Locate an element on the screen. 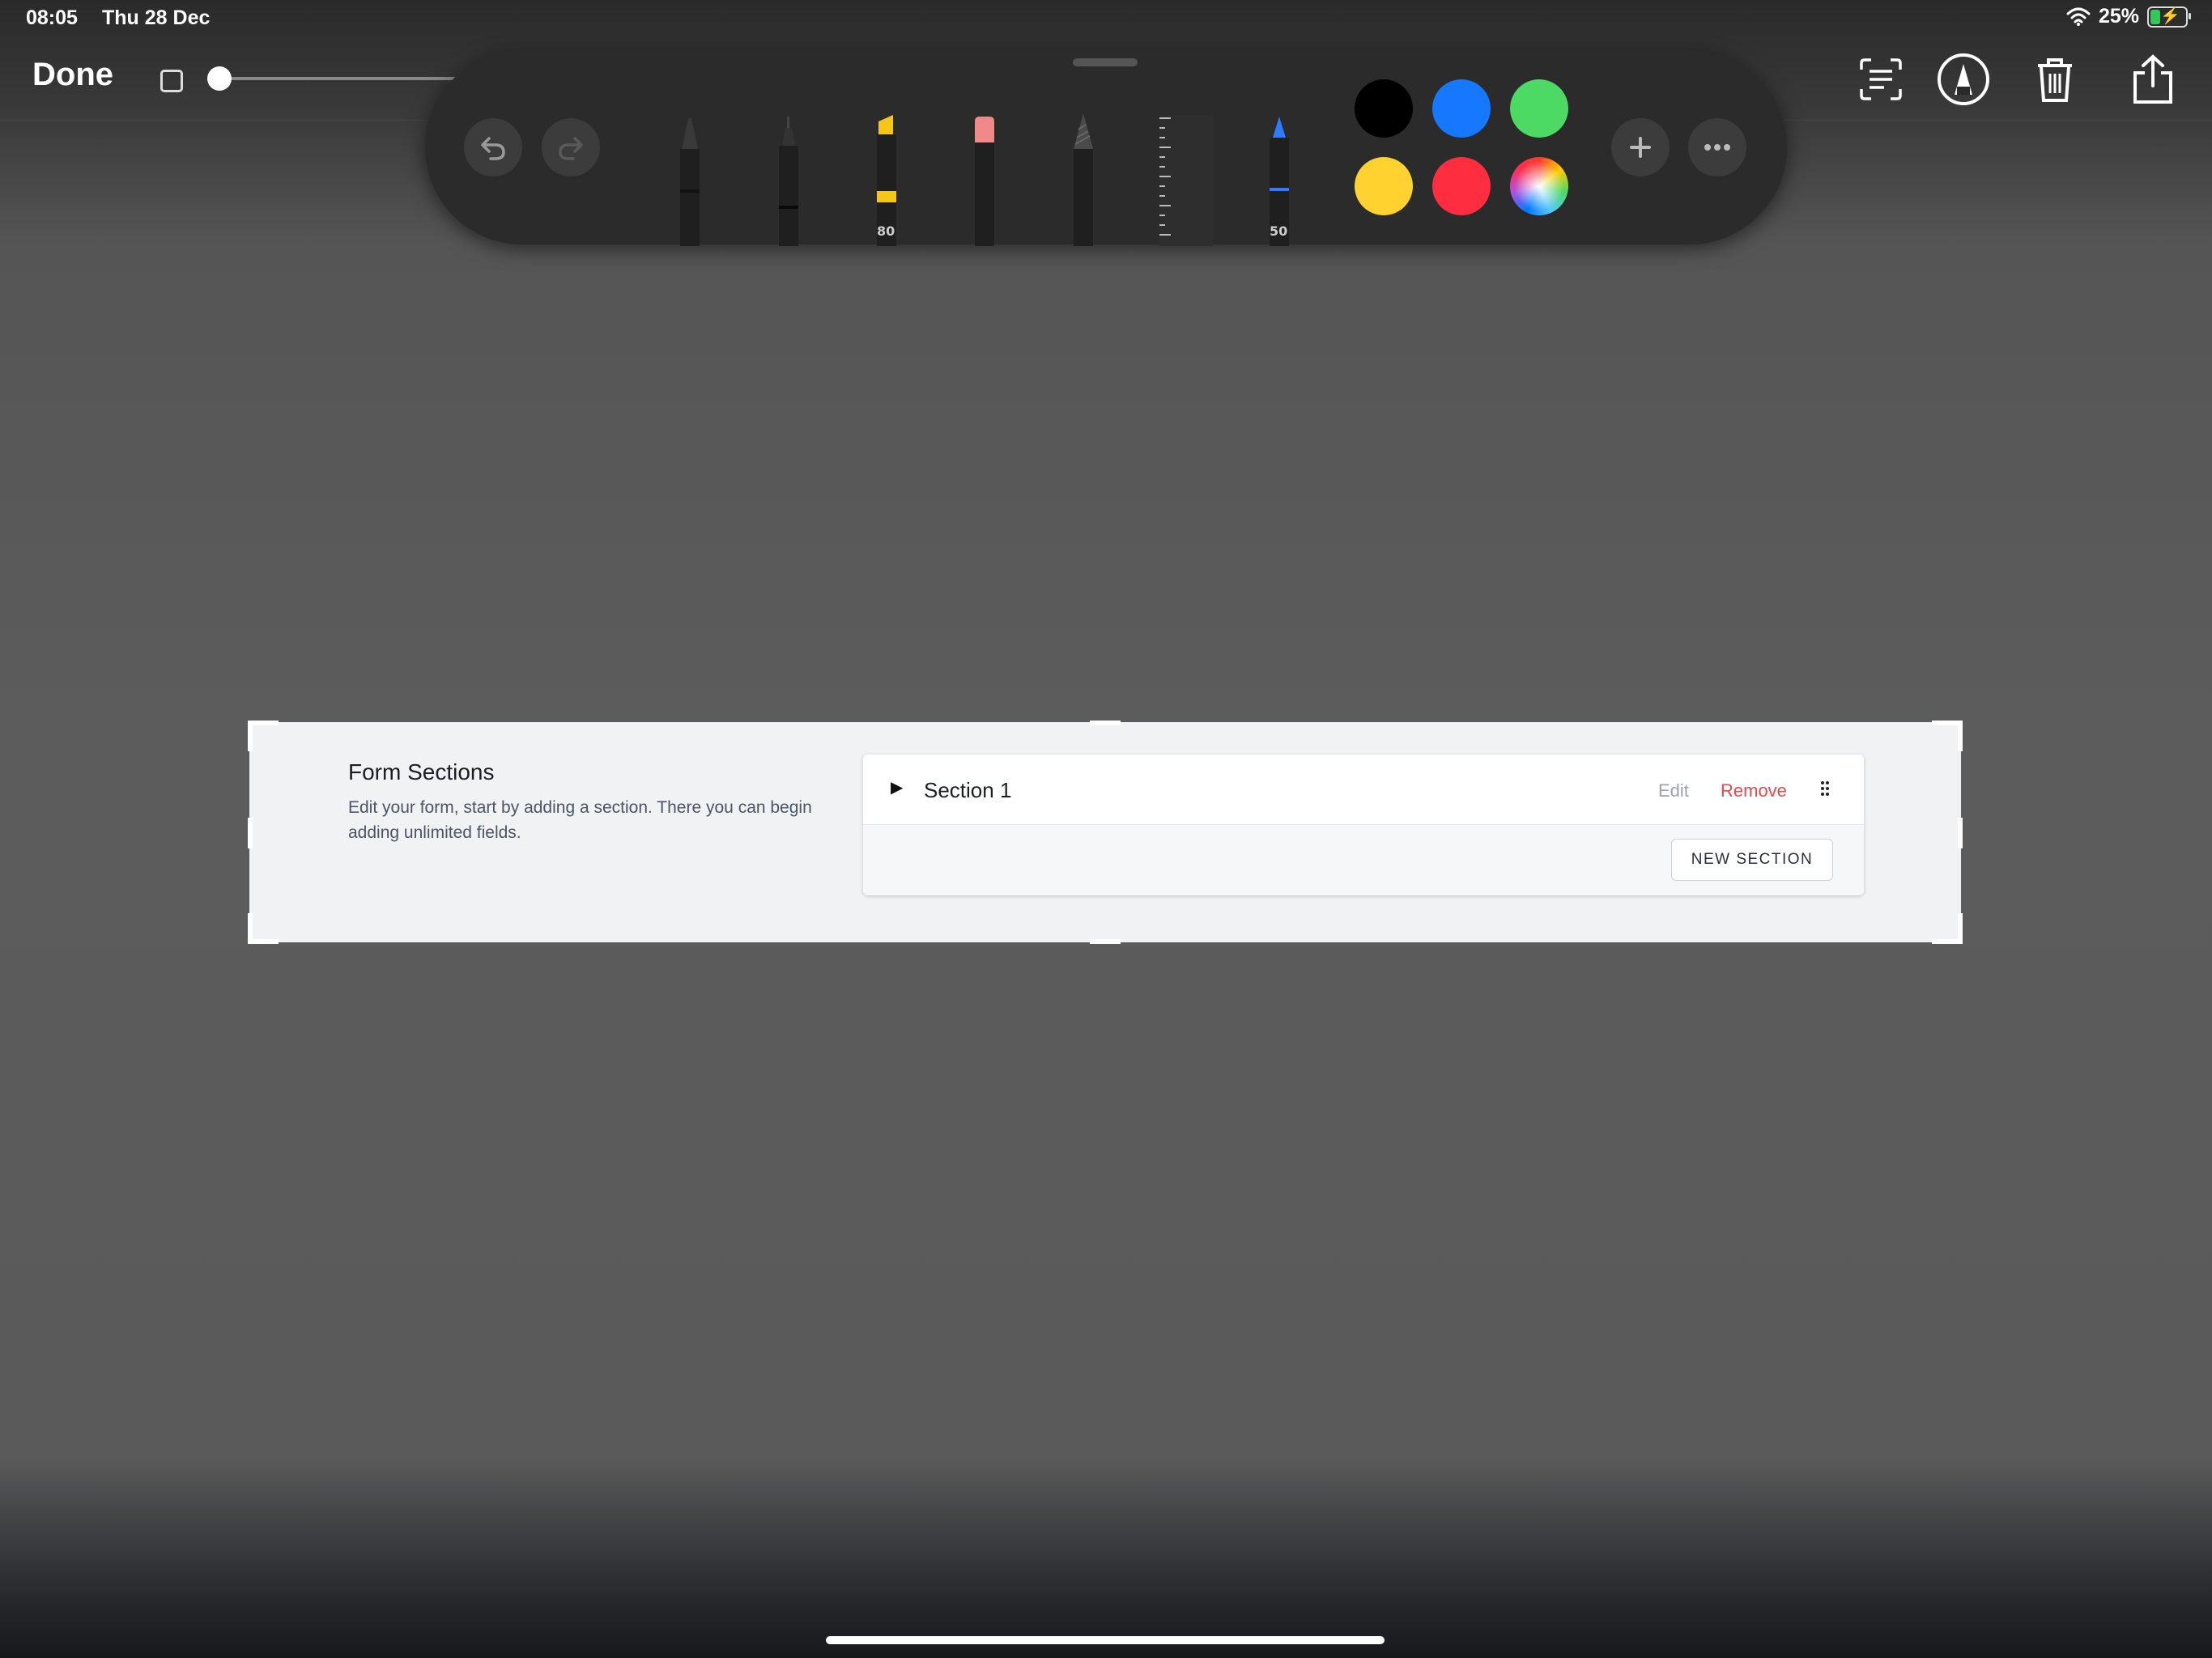  opacity-slider-thumb is located at coordinates (219, 78).